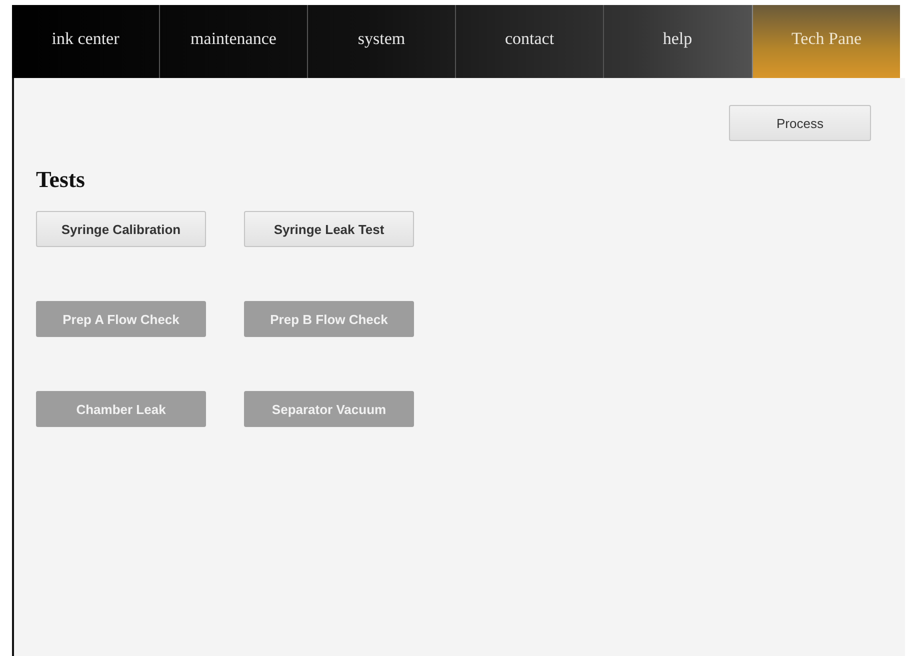 The height and width of the screenshot is (656, 908). What do you see at coordinates (329, 229) in the screenshot?
I see `test-button: Syringe Leak Test` at bounding box center [329, 229].